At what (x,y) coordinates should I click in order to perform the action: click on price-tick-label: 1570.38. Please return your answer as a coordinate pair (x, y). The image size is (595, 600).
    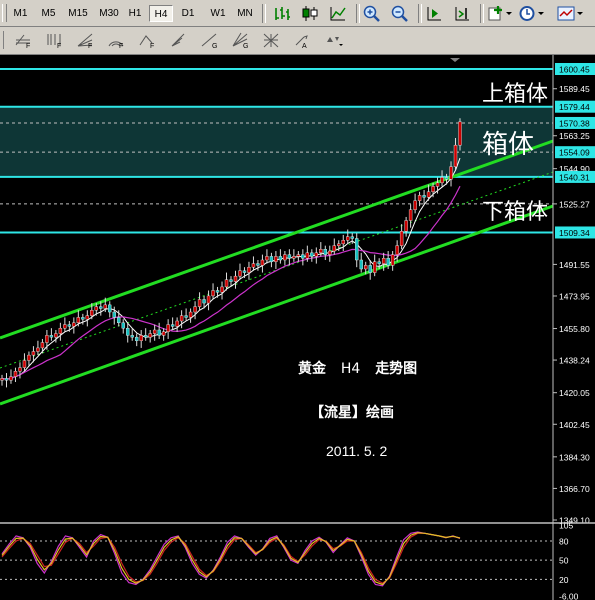
    Looking at the image, I should click on (574, 123).